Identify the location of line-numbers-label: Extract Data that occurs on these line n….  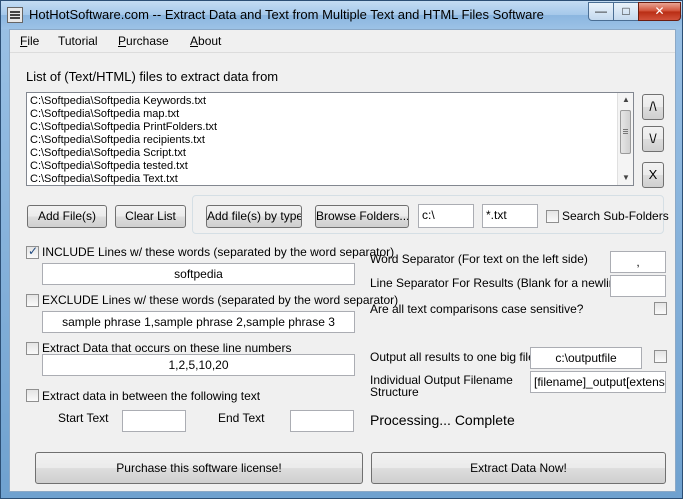
(167, 348).